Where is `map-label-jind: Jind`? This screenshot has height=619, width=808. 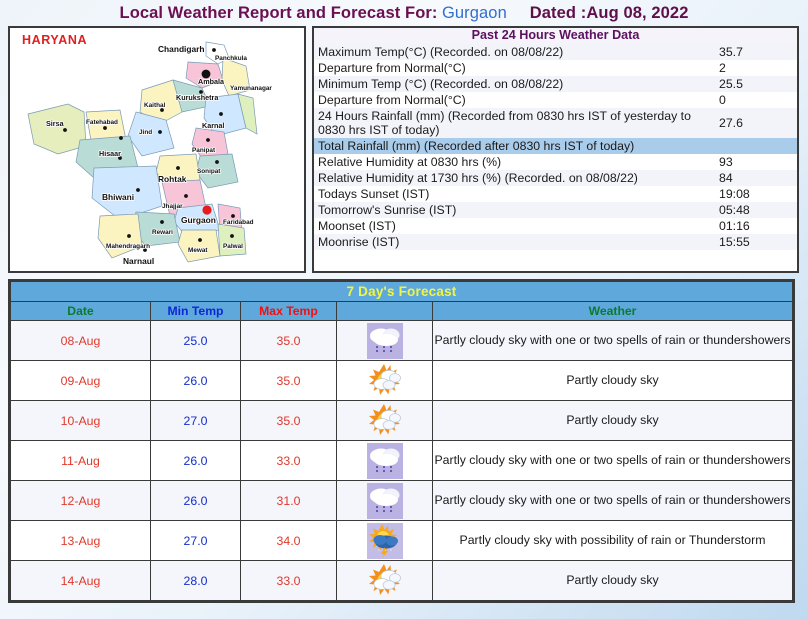
map-label-jind: Jind is located at coordinates (145, 132).